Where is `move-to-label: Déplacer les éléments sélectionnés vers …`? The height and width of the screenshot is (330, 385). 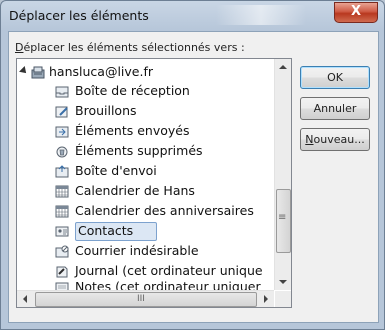 move-to-label: Déplacer les éléments sélectionnés vers … is located at coordinates (130, 47).